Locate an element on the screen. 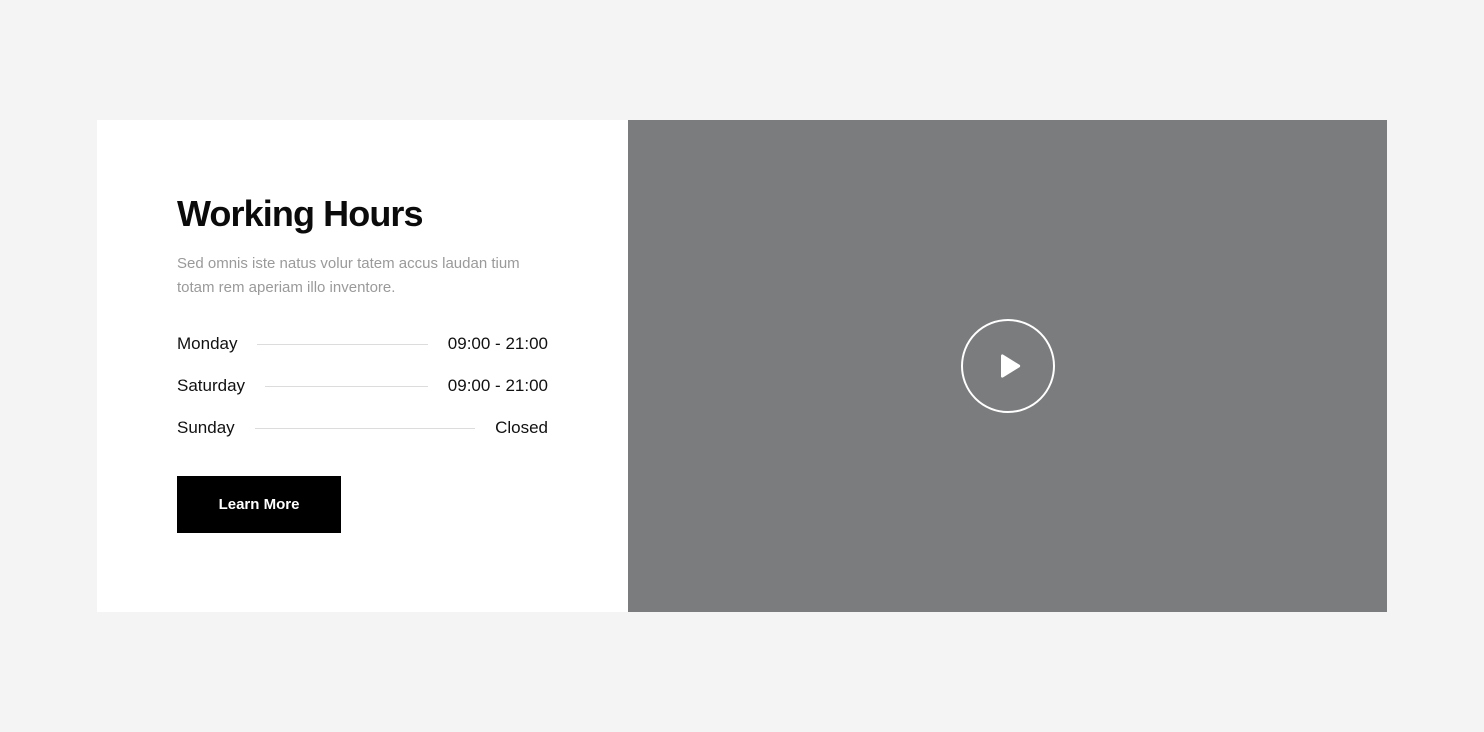 The image size is (1484, 732). day-label: Monday is located at coordinates (207, 343).